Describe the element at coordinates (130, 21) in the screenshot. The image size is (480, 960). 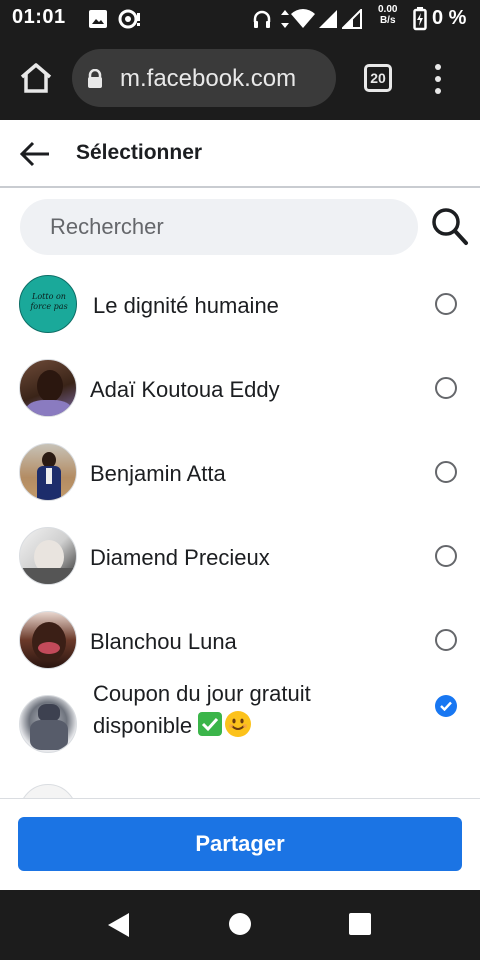
I see `messenger-notification-icon` at that location.